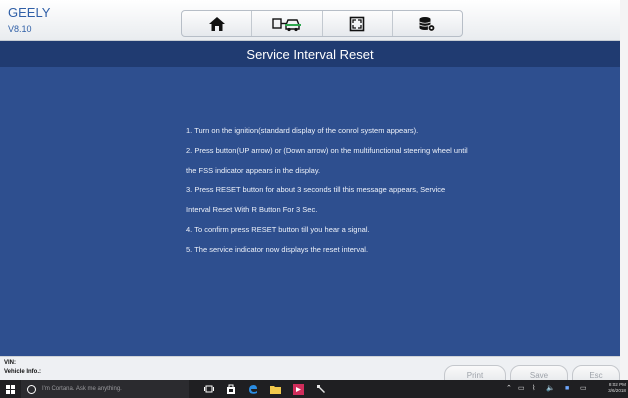  I want to click on title-bar: Service Interval Reset, so click(310, 54).